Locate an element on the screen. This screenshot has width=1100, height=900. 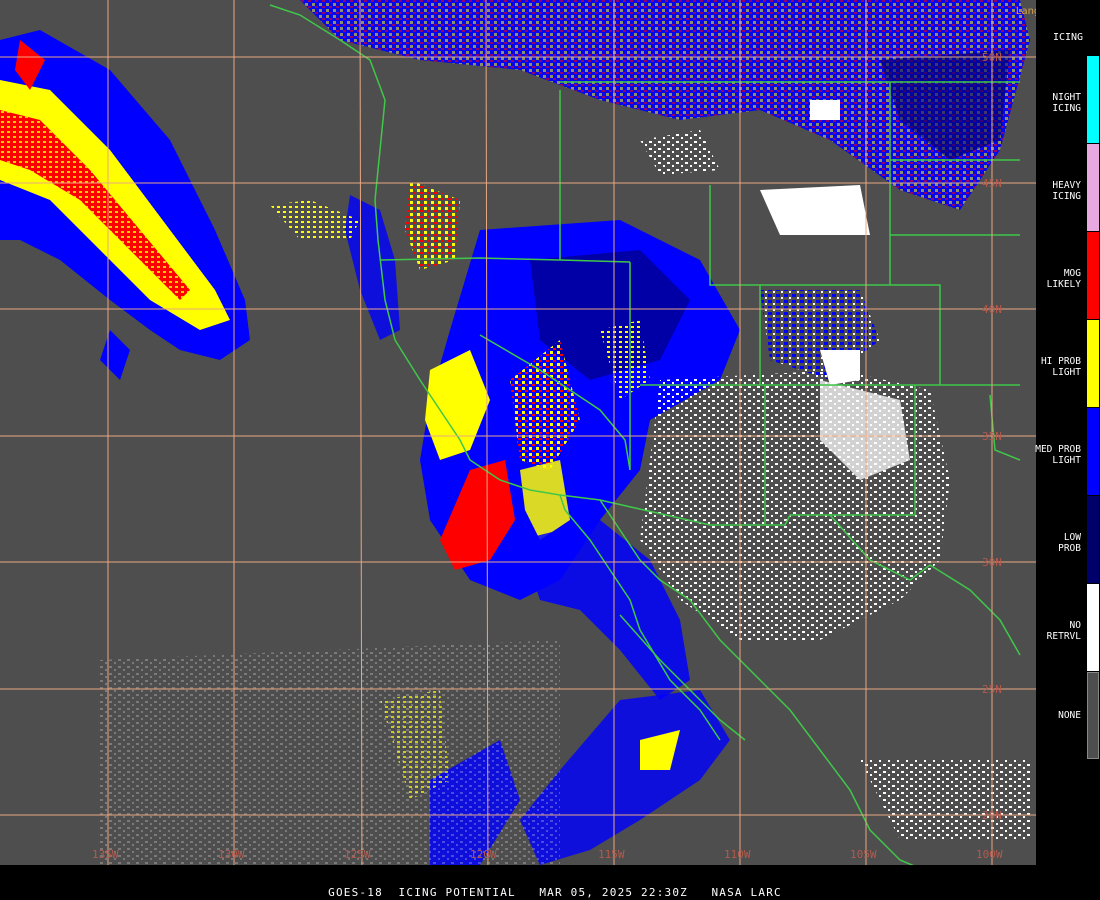
legend-label: NONE is located at coordinates (1069, 715).